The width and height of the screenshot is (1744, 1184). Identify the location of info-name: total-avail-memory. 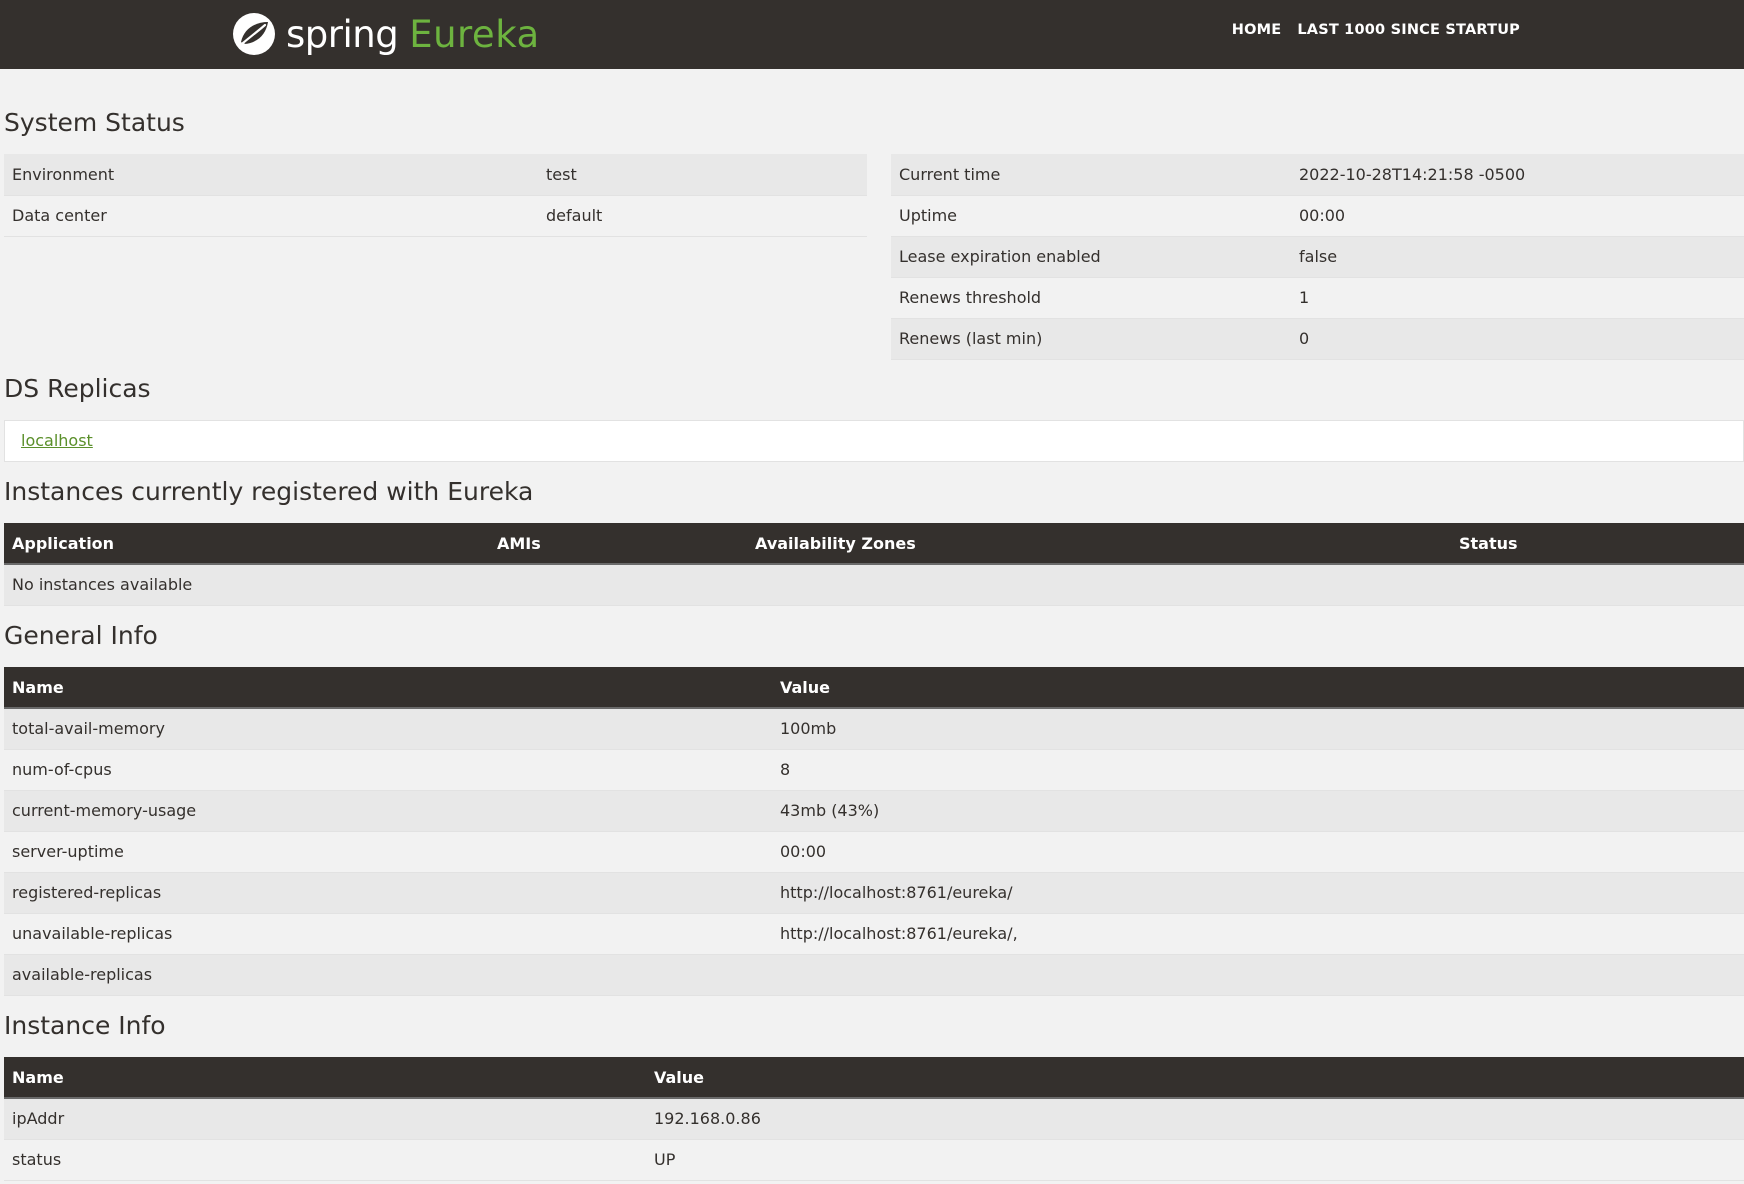
(388, 729).